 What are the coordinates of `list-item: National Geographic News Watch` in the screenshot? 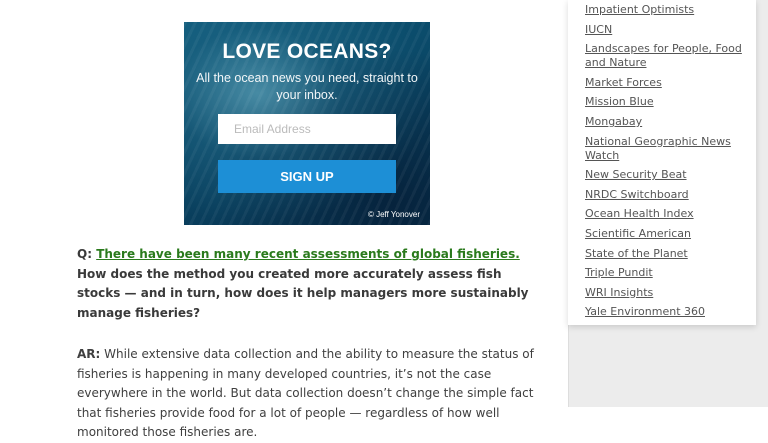 It's located at (674, 149).